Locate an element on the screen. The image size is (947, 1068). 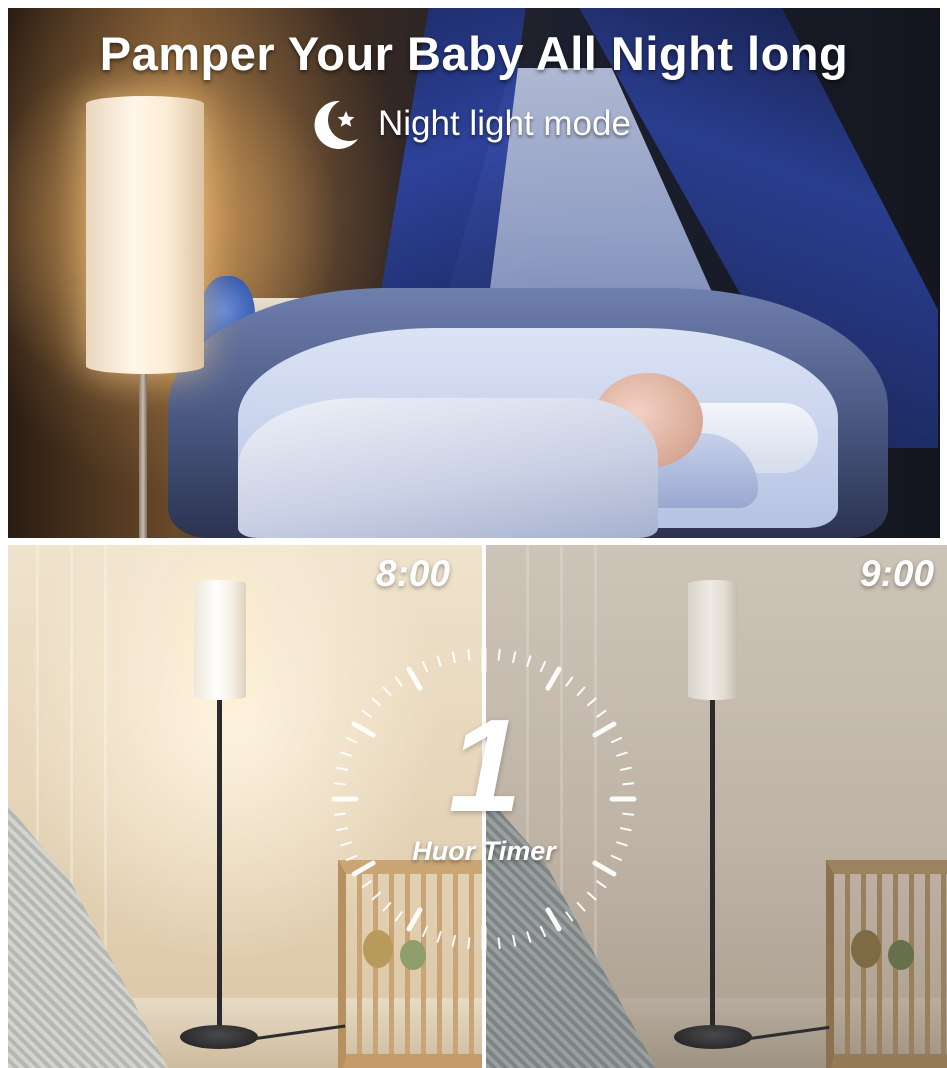
mode-row: Night light mode is located at coordinates (468, 124).